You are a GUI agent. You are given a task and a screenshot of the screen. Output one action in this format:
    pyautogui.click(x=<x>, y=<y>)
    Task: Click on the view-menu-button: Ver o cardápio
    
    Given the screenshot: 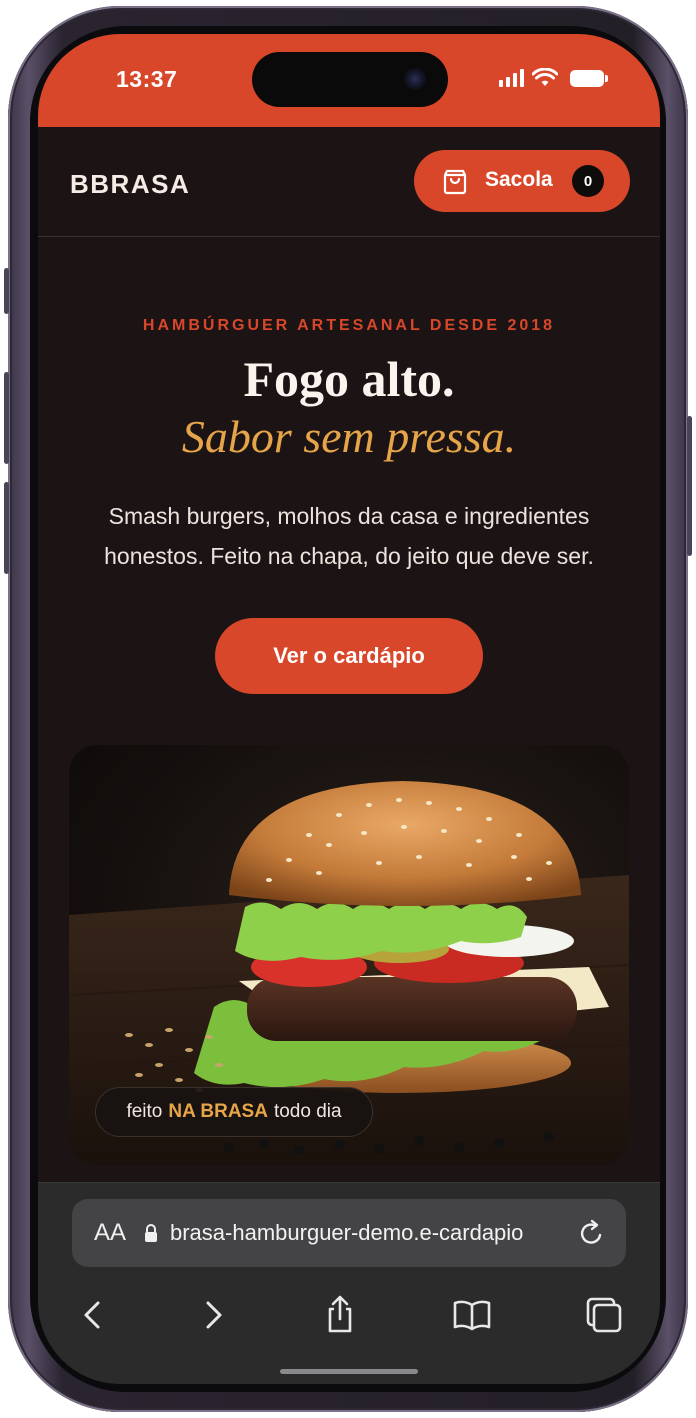 What is the action you would take?
    pyautogui.click(x=349, y=656)
    